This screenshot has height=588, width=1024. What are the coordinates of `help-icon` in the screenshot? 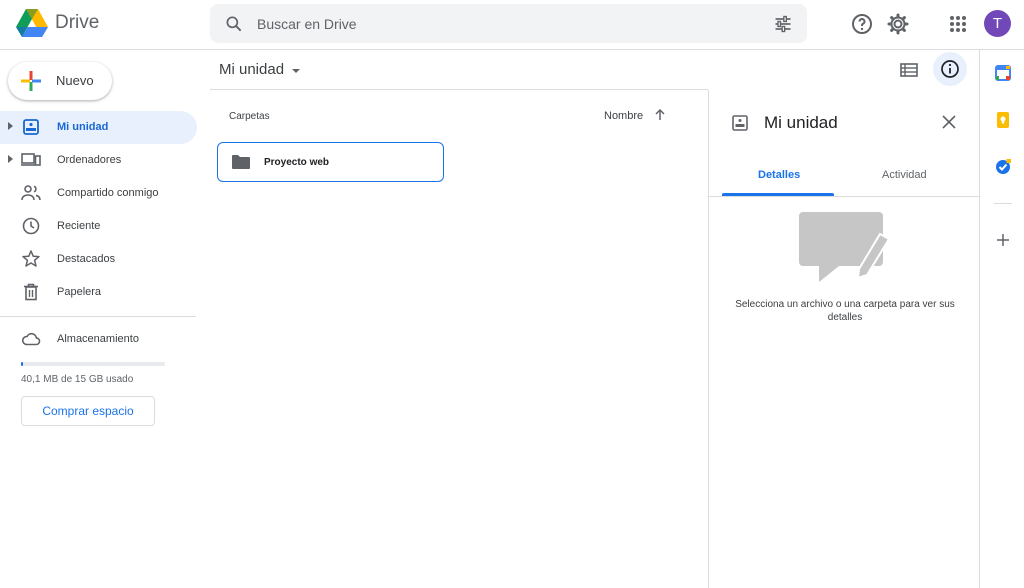 It's located at (862, 24).